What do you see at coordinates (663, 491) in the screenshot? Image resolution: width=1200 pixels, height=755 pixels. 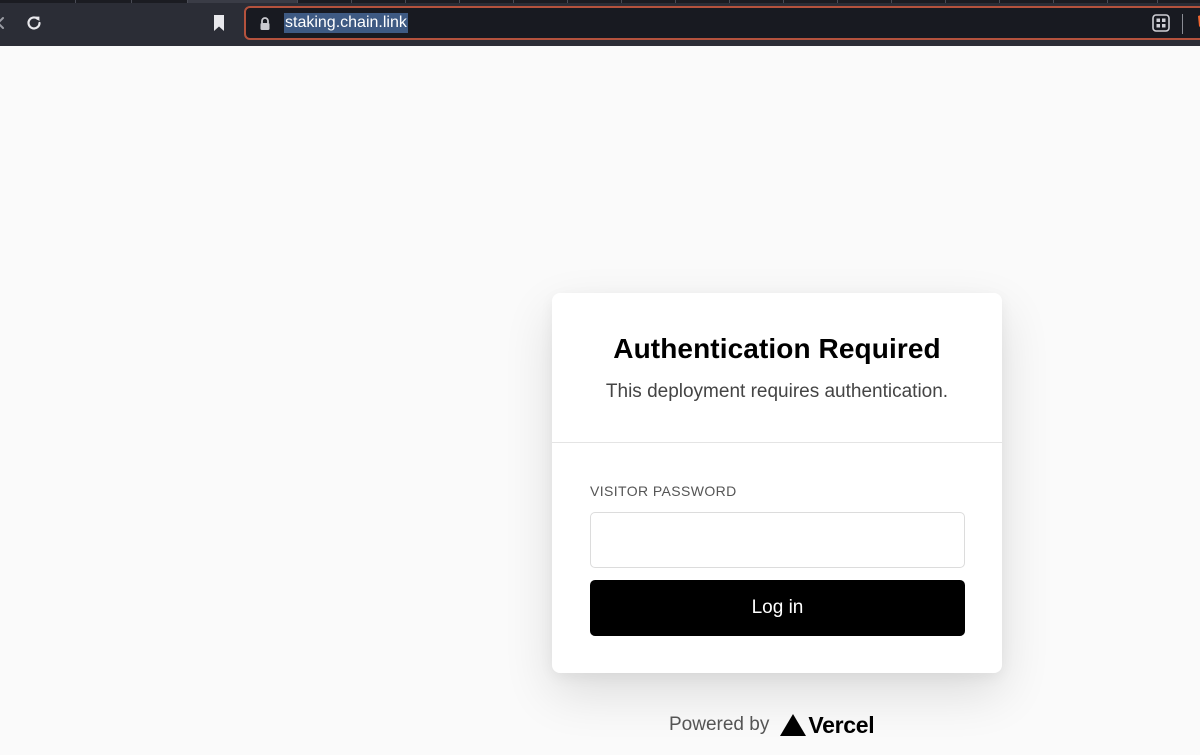 I see `password-label: VISITOR PASSWORD` at bounding box center [663, 491].